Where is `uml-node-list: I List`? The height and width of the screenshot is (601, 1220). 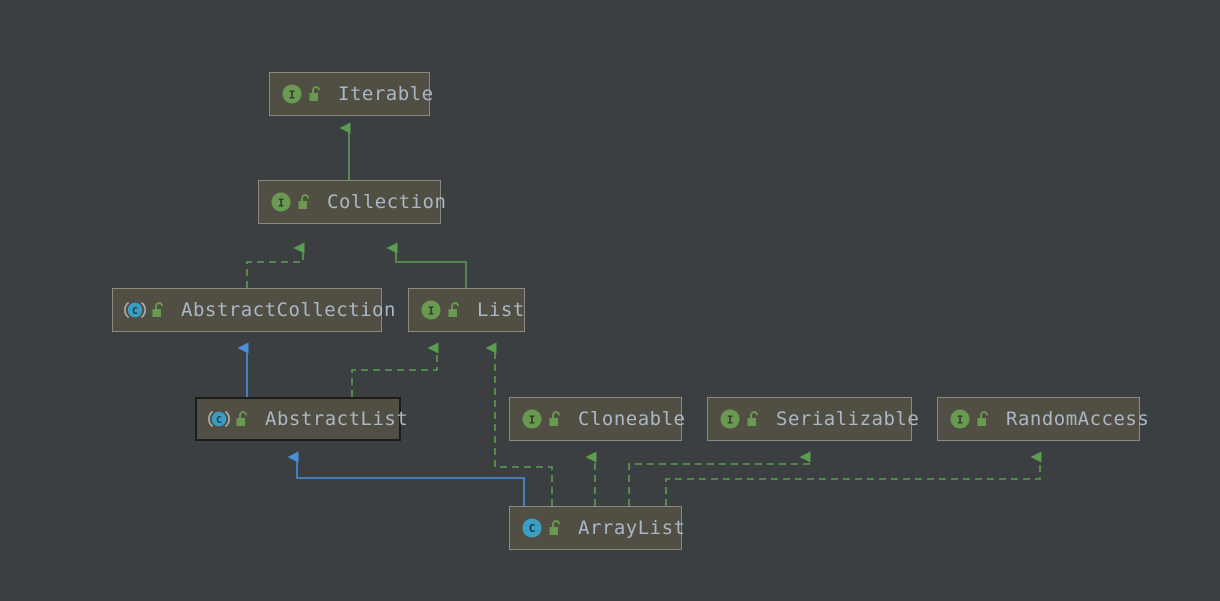 uml-node-list: I List is located at coordinates (466, 310).